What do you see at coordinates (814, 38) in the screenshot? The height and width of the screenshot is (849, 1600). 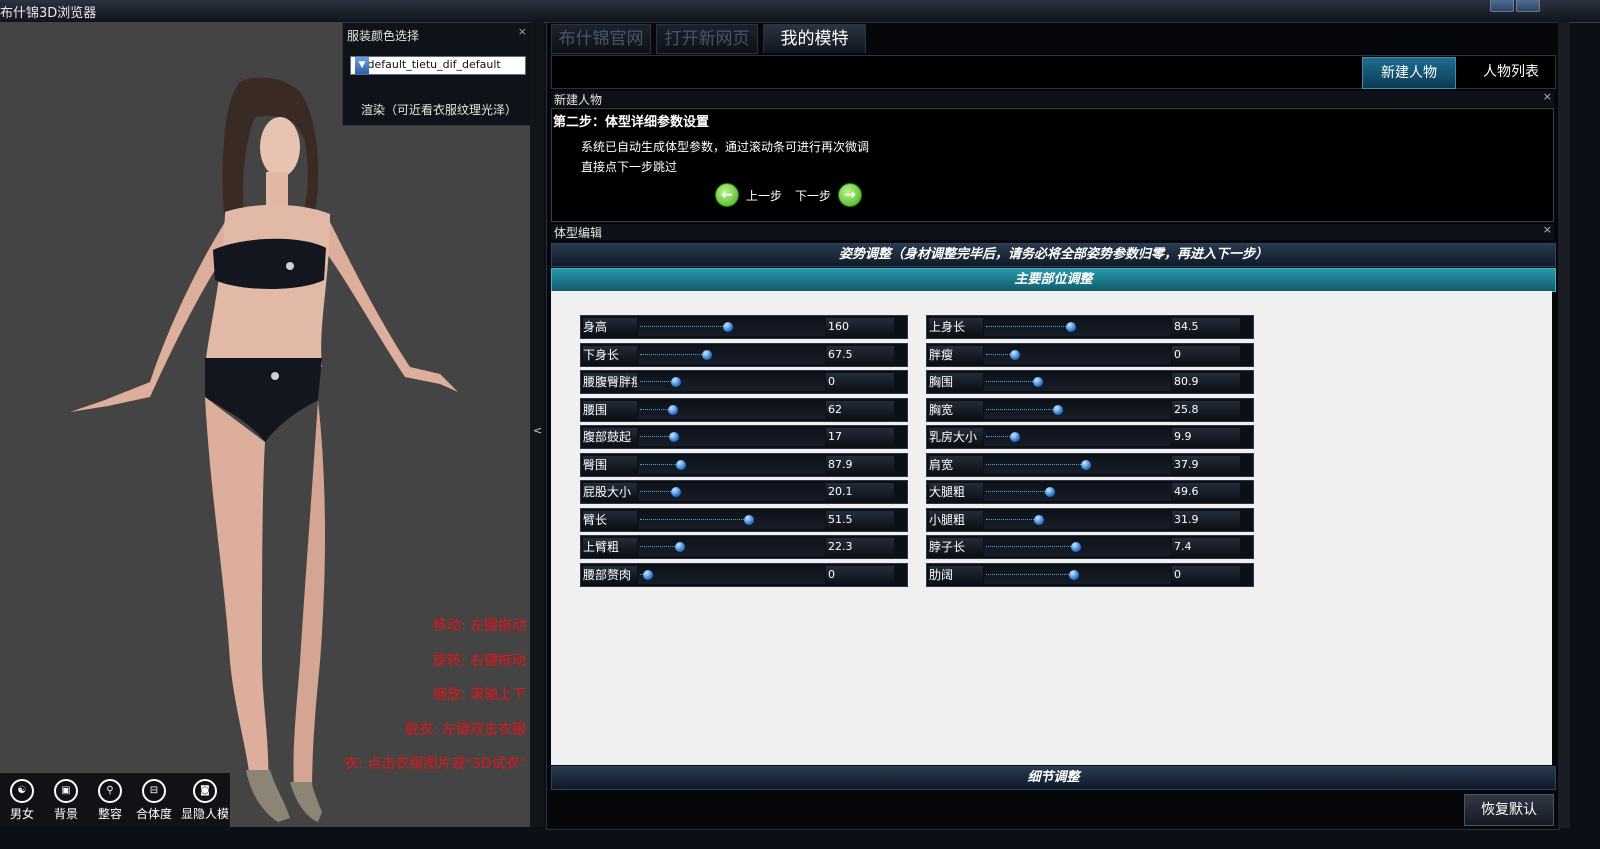 I see `tab-my-model: 我的模特` at bounding box center [814, 38].